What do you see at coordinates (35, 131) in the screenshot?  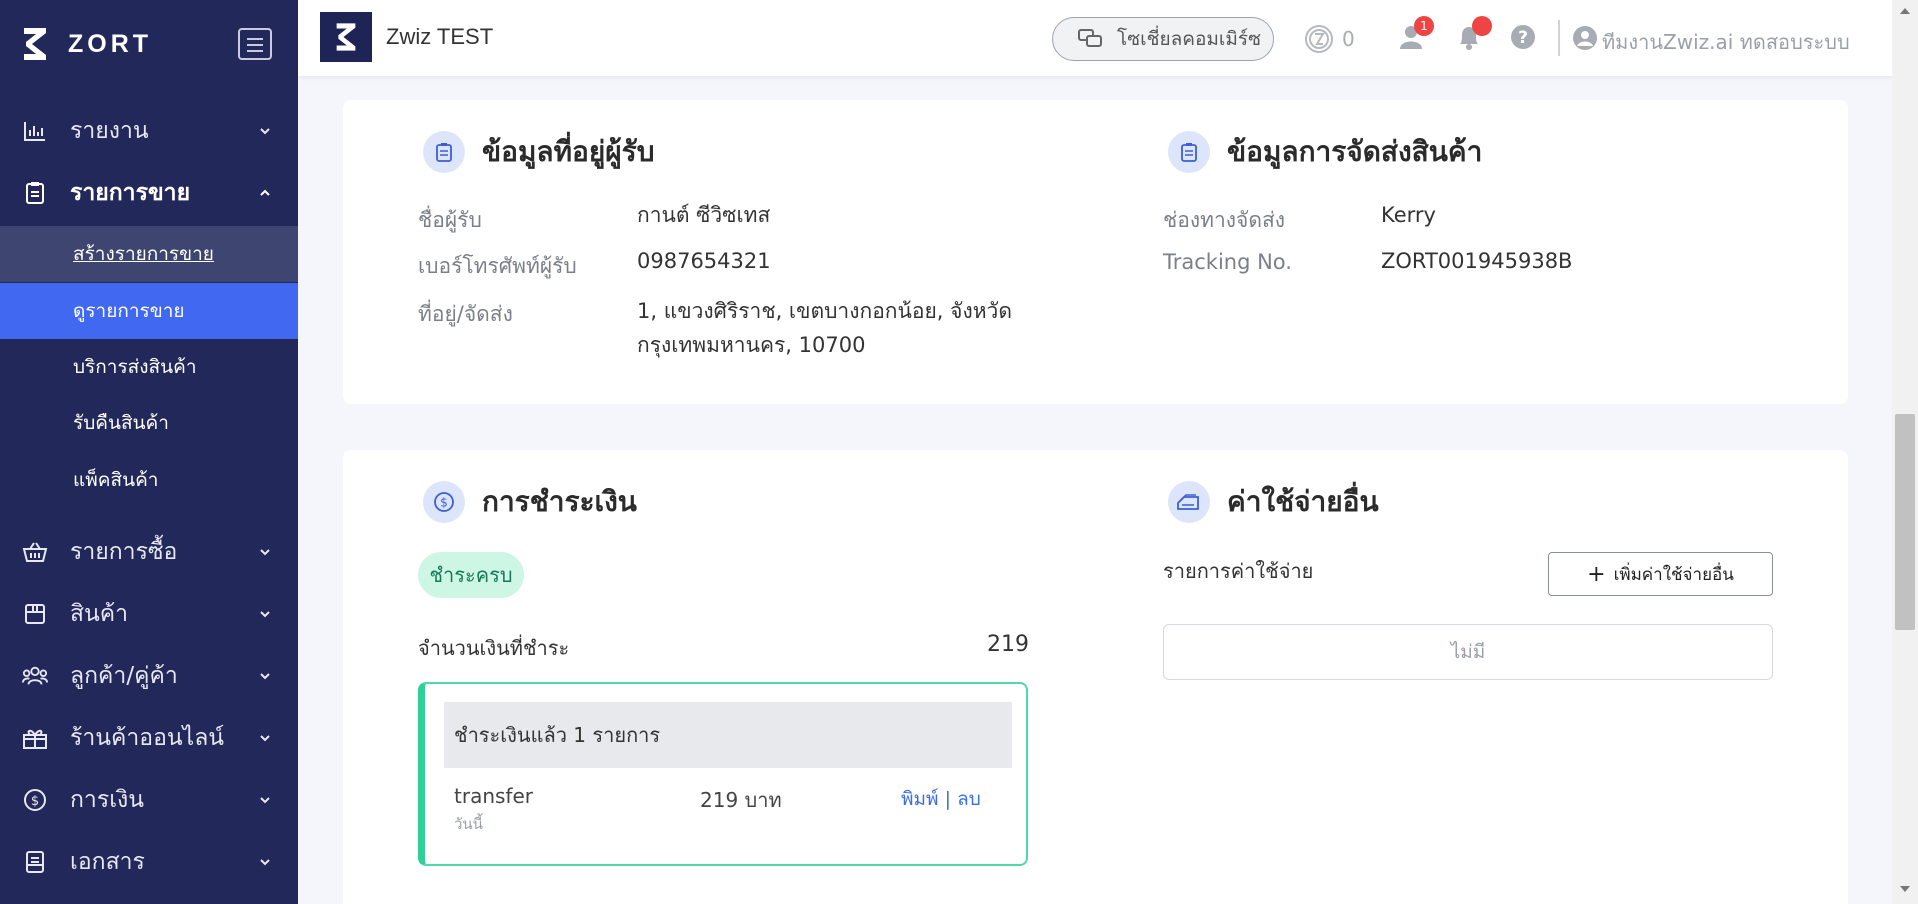 I see `bar-chart-icon` at bounding box center [35, 131].